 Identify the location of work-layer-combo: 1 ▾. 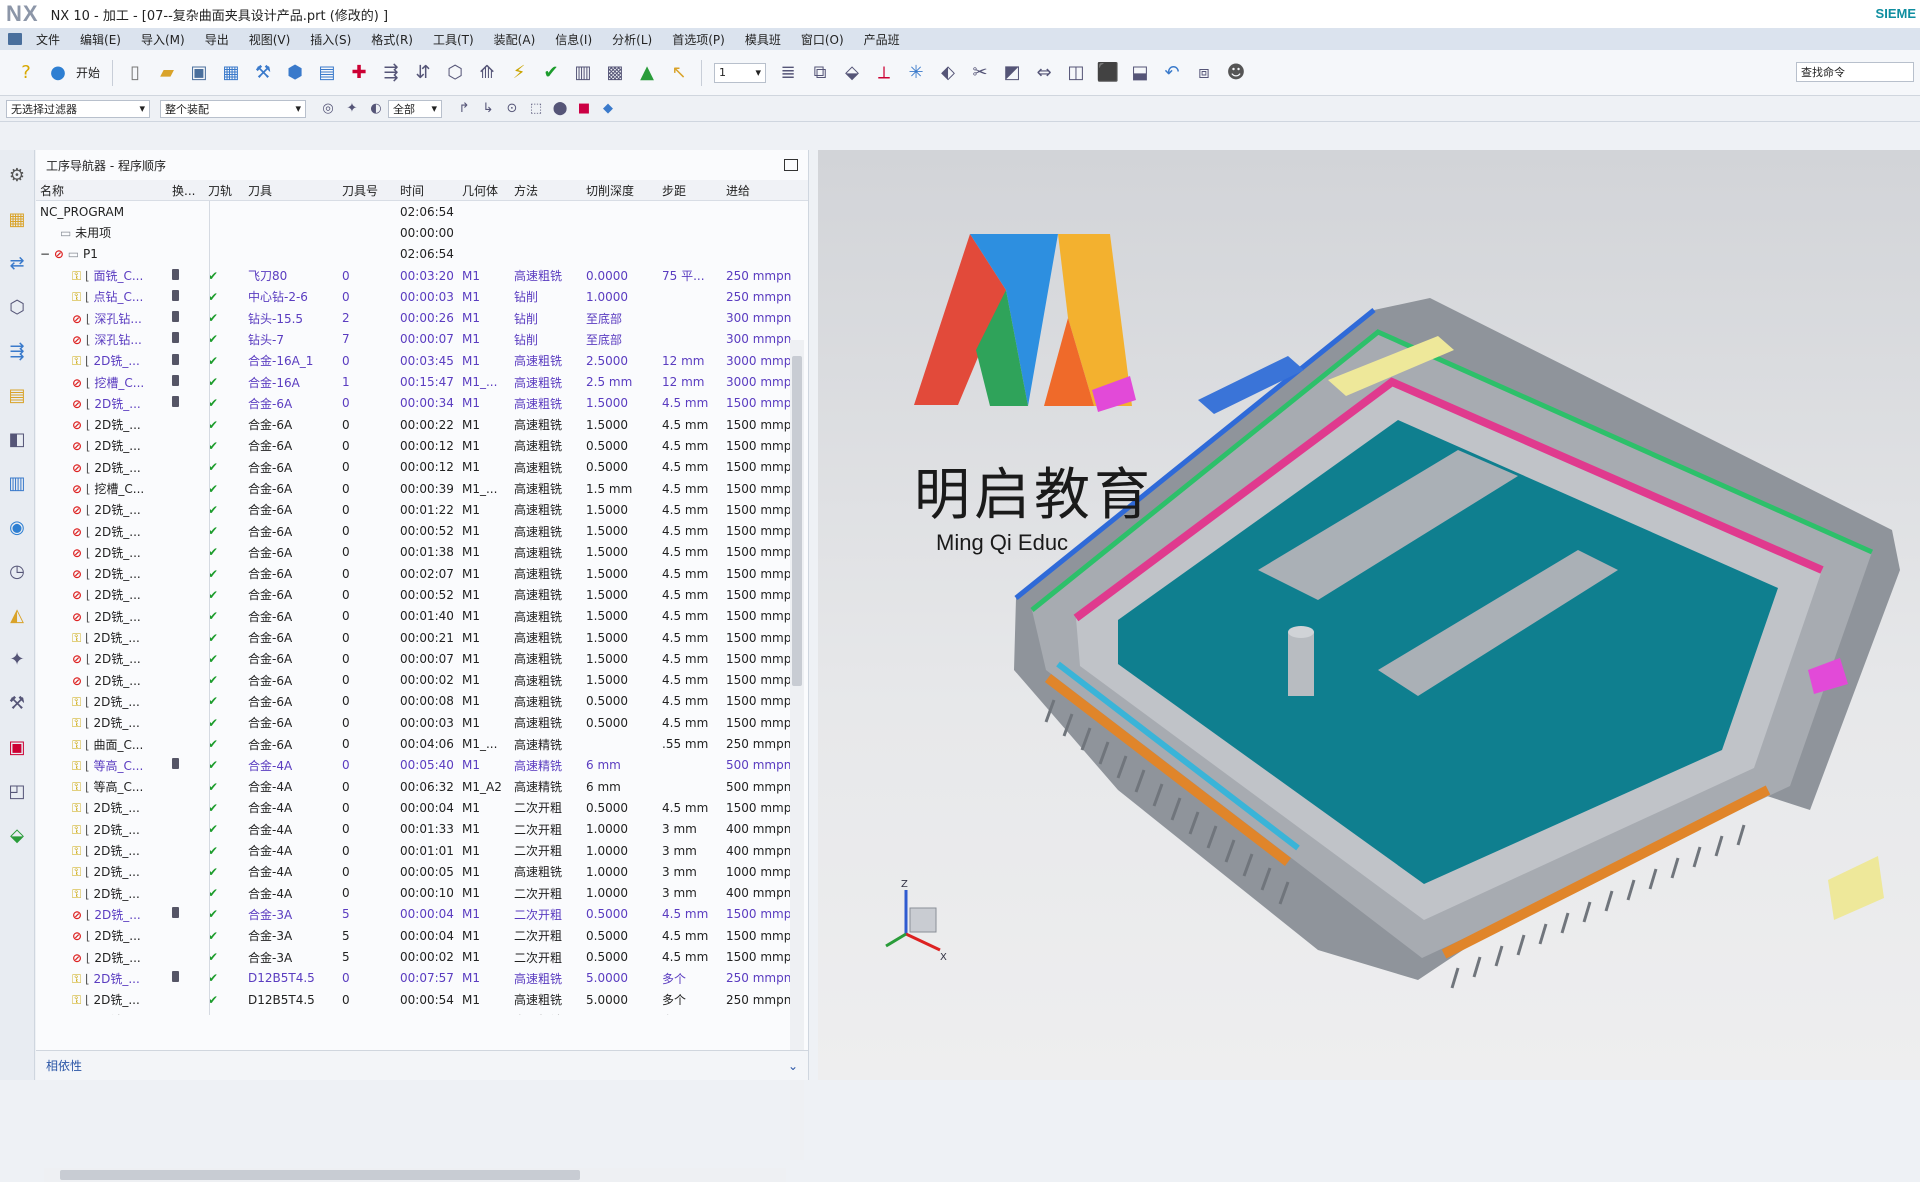
(740, 72).